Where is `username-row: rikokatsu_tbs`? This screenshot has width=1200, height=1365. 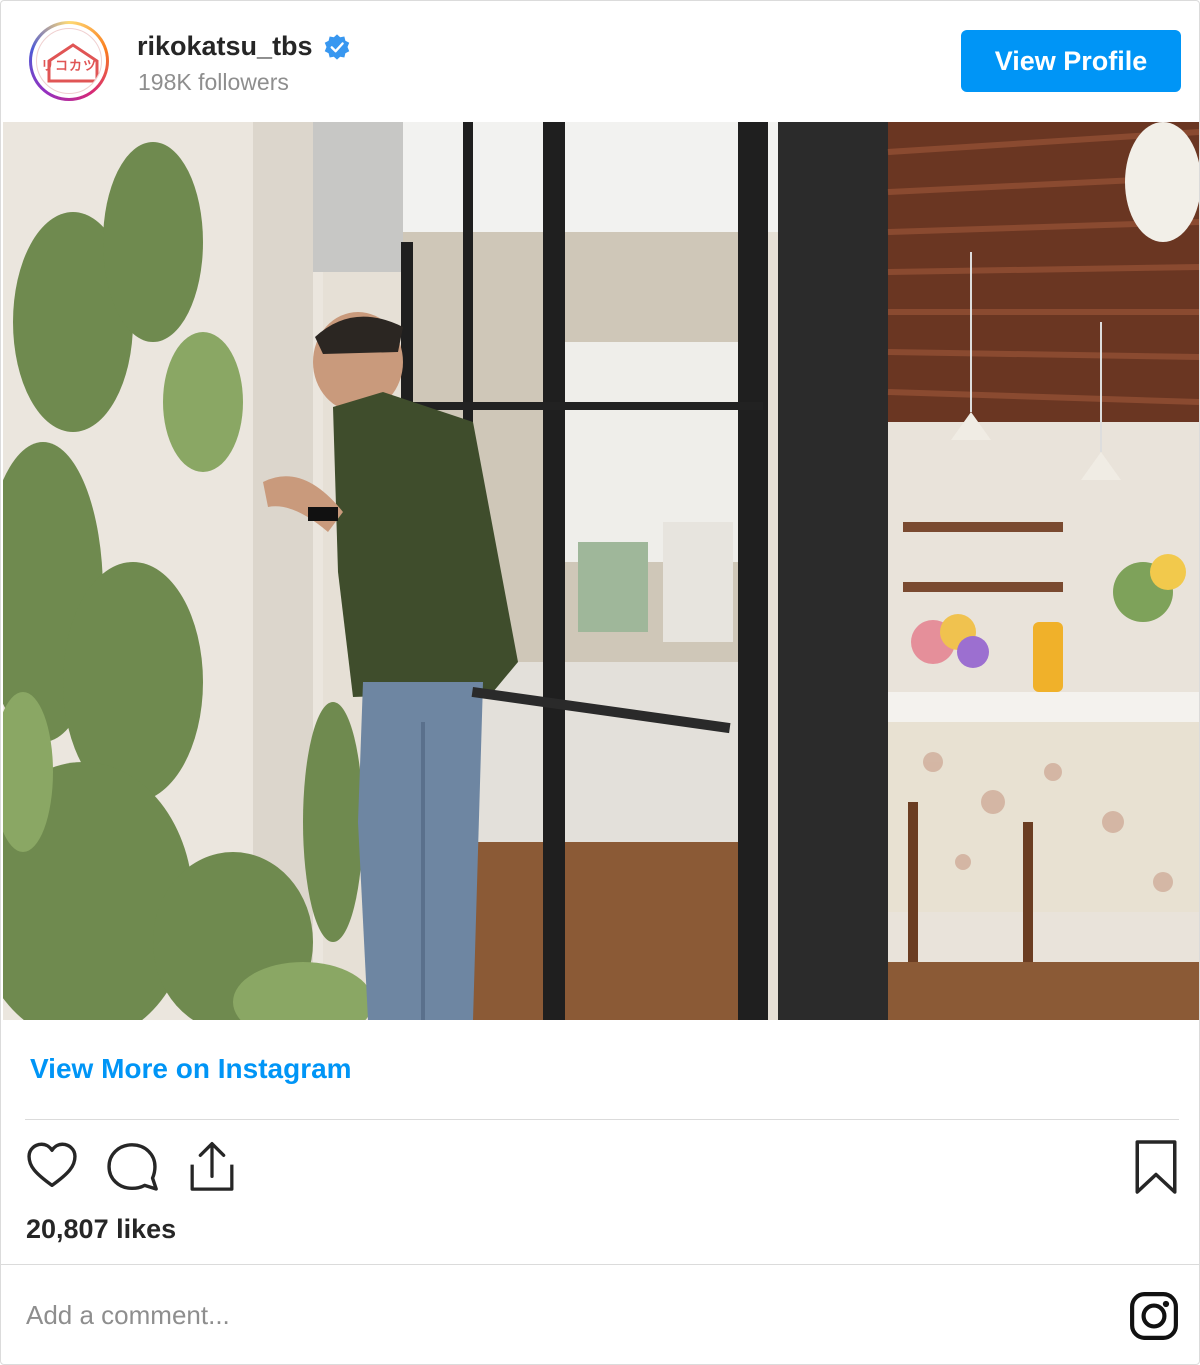
username-row: rikokatsu_tbs is located at coordinates (244, 46).